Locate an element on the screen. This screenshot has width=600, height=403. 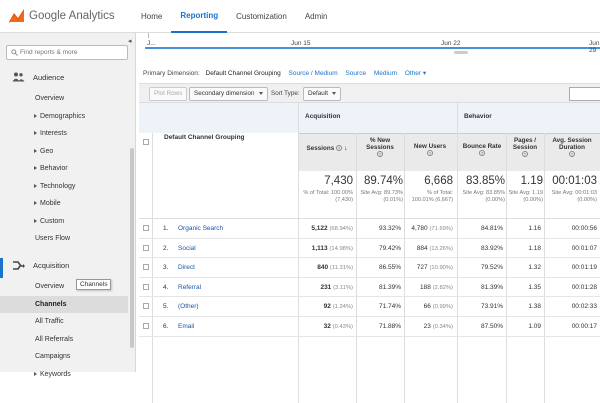
nav-admin: Admin is located at coordinates (316, 16).